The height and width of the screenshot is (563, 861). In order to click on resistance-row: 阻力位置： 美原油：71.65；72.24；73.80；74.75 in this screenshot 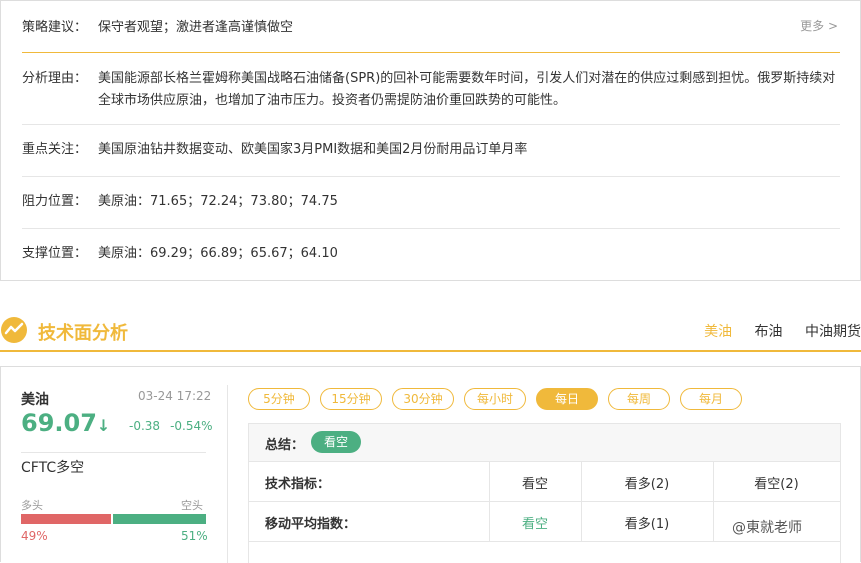, I will do `click(431, 202)`.